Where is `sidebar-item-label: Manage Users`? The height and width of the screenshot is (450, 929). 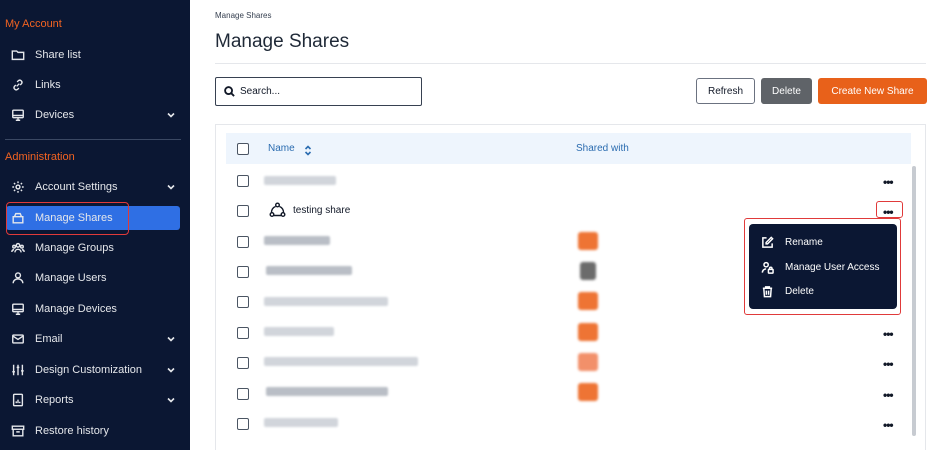
sidebar-item-label: Manage Users is located at coordinates (71, 278).